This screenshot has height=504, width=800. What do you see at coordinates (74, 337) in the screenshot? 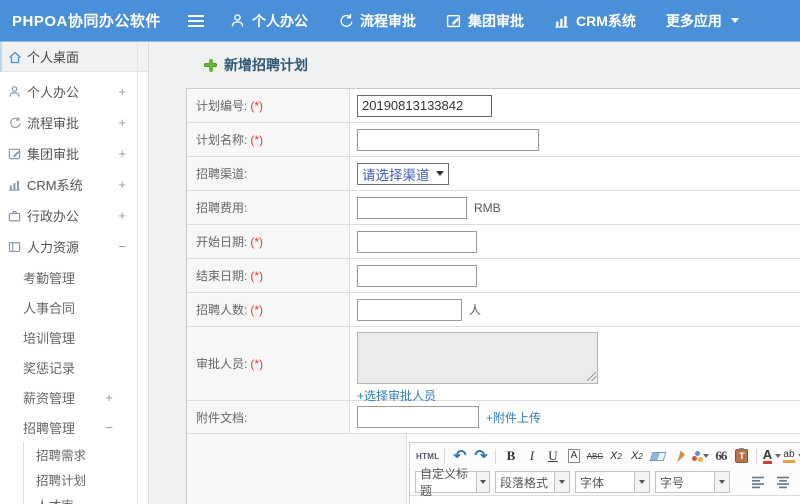
I see `sidebar-item-training: 培训管理` at bounding box center [74, 337].